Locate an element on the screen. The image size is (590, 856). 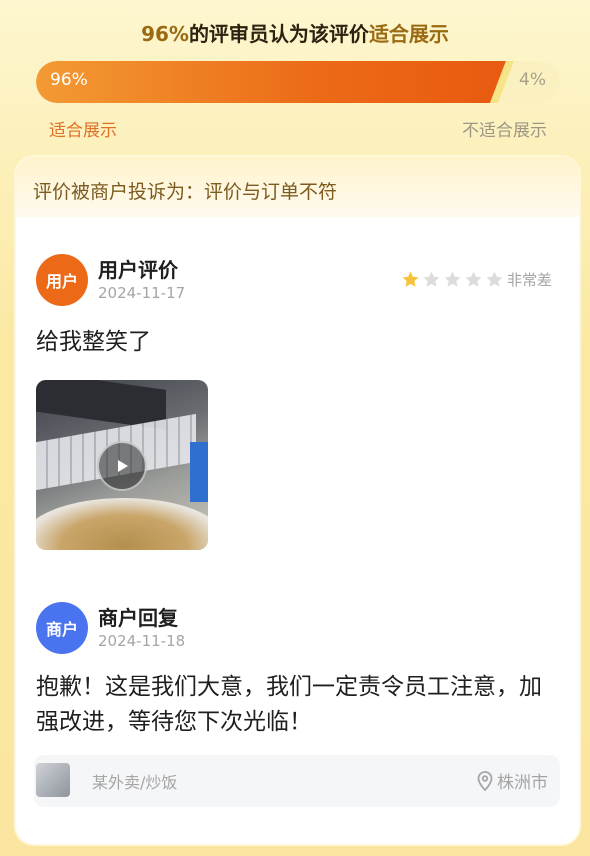
user-review-date: 2024-11-17 is located at coordinates (142, 293).